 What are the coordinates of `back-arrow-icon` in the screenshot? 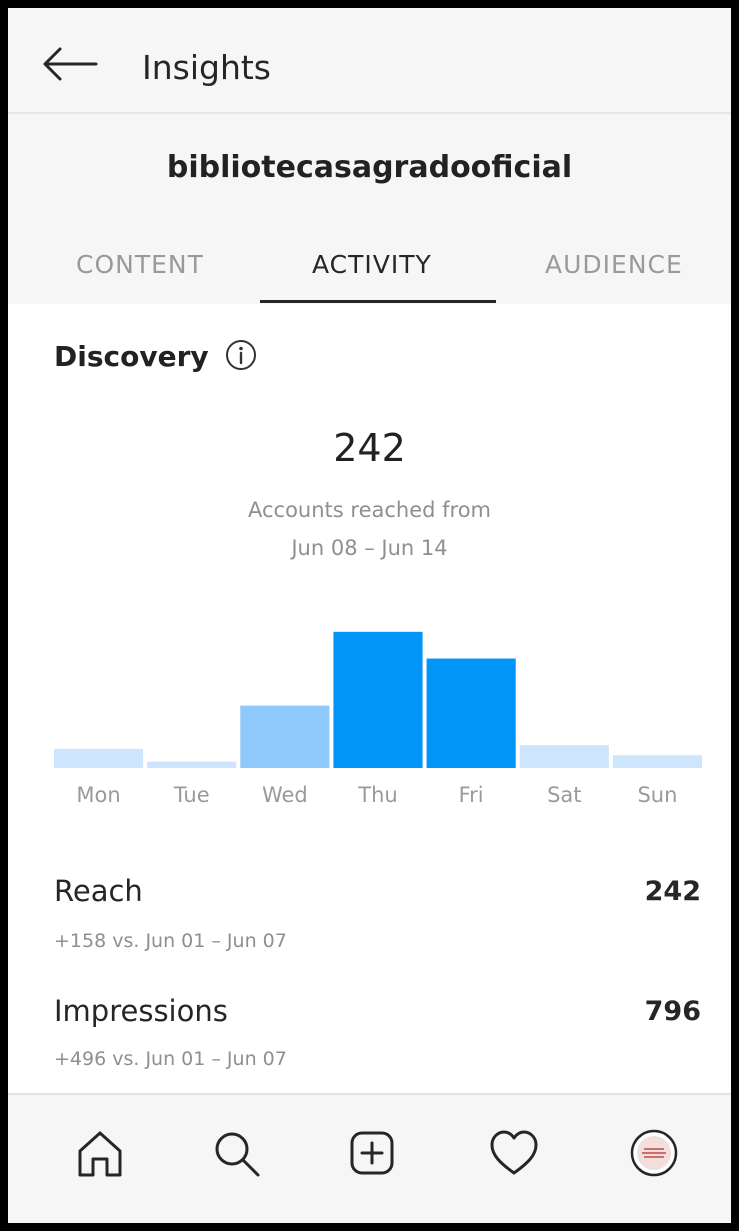 It's located at (70, 64).